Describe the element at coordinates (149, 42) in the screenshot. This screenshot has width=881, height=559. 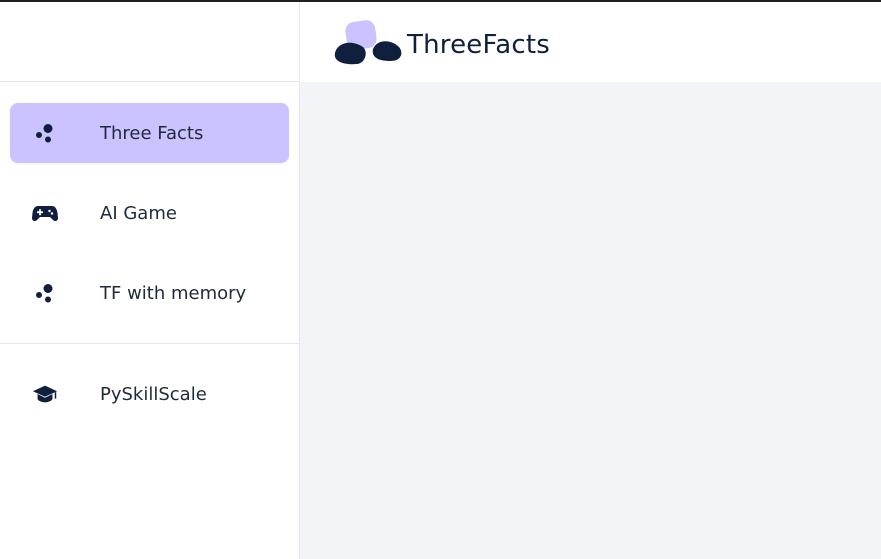
I see `sidebar-header` at that location.